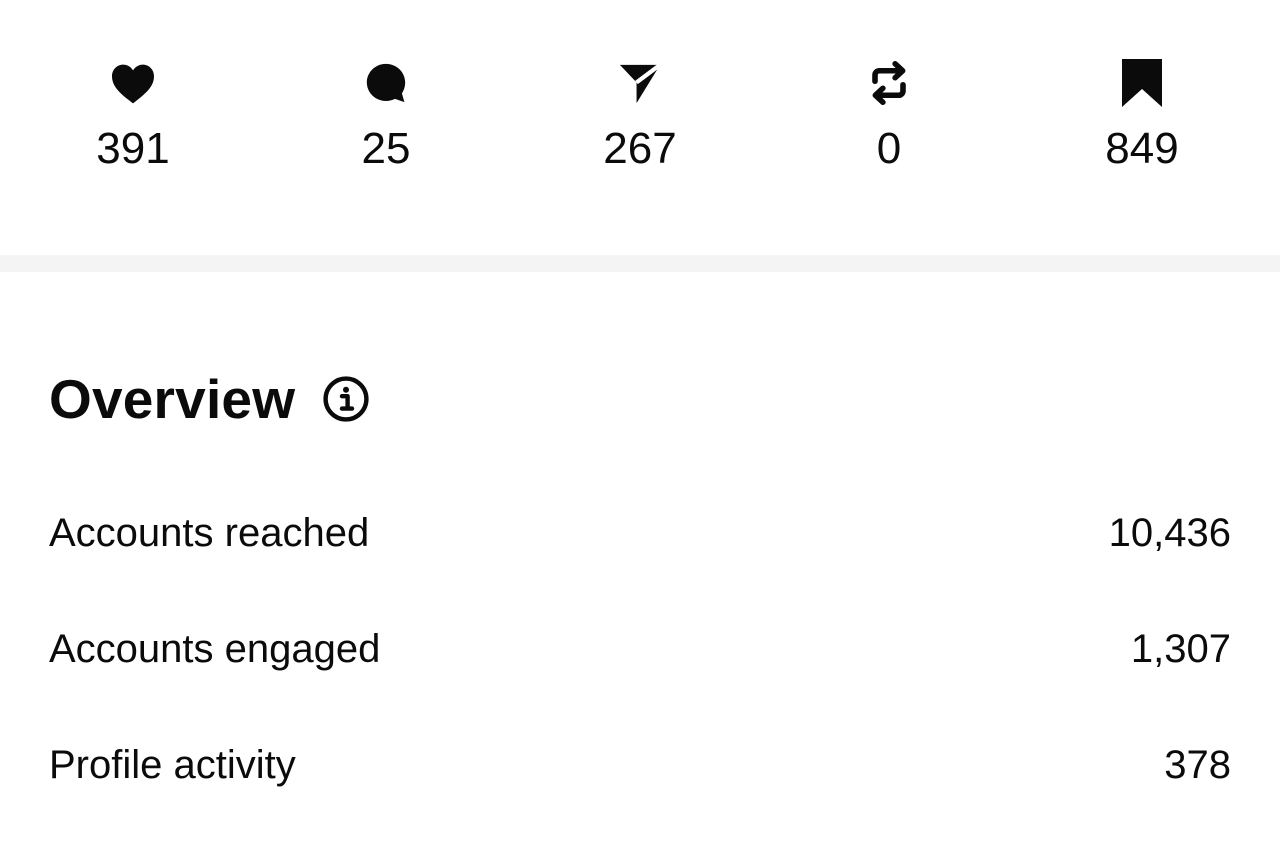 The image size is (1280, 860). What do you see at coordinates (209, 533) in the screenshot?
I see `metric-label: Accounts reached` at bounding box center [209, 533].